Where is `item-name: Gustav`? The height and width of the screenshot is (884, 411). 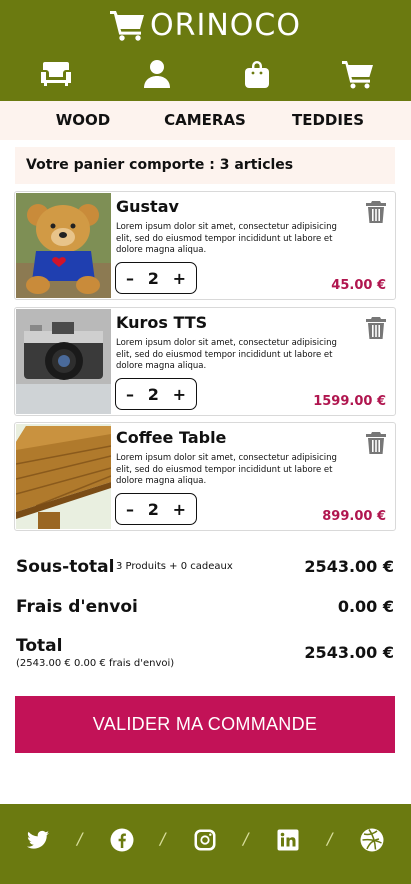 item-name: Gustav is located at coordinates (147, 206).